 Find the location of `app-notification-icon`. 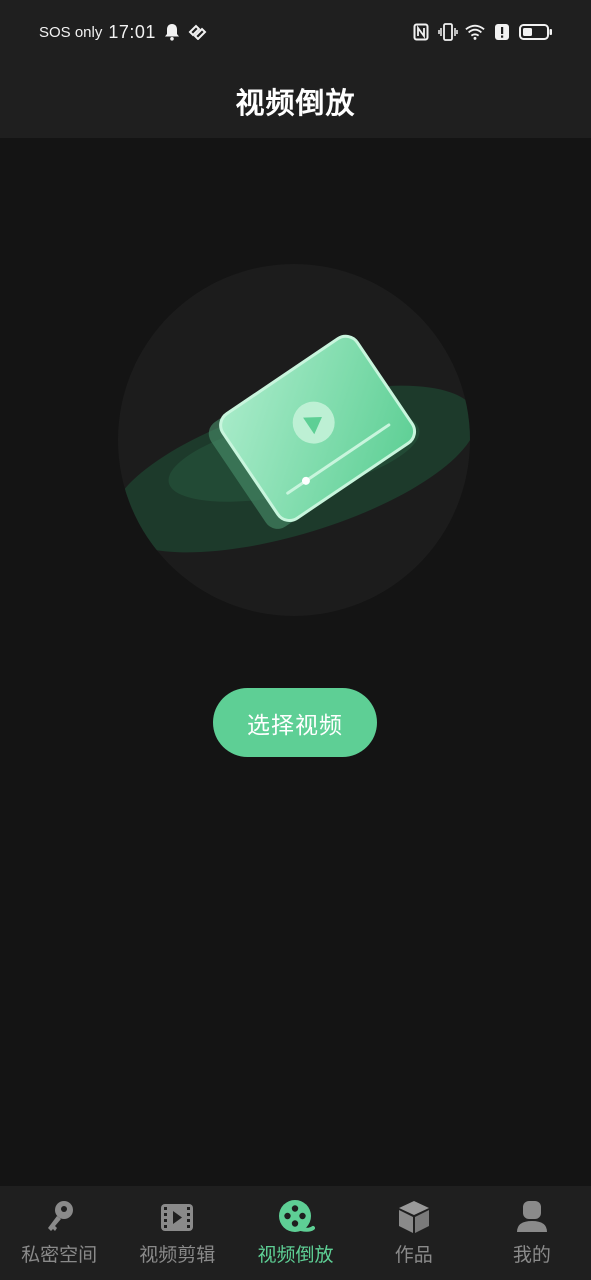

app-notification-icon is located at coordinates (198, 32).